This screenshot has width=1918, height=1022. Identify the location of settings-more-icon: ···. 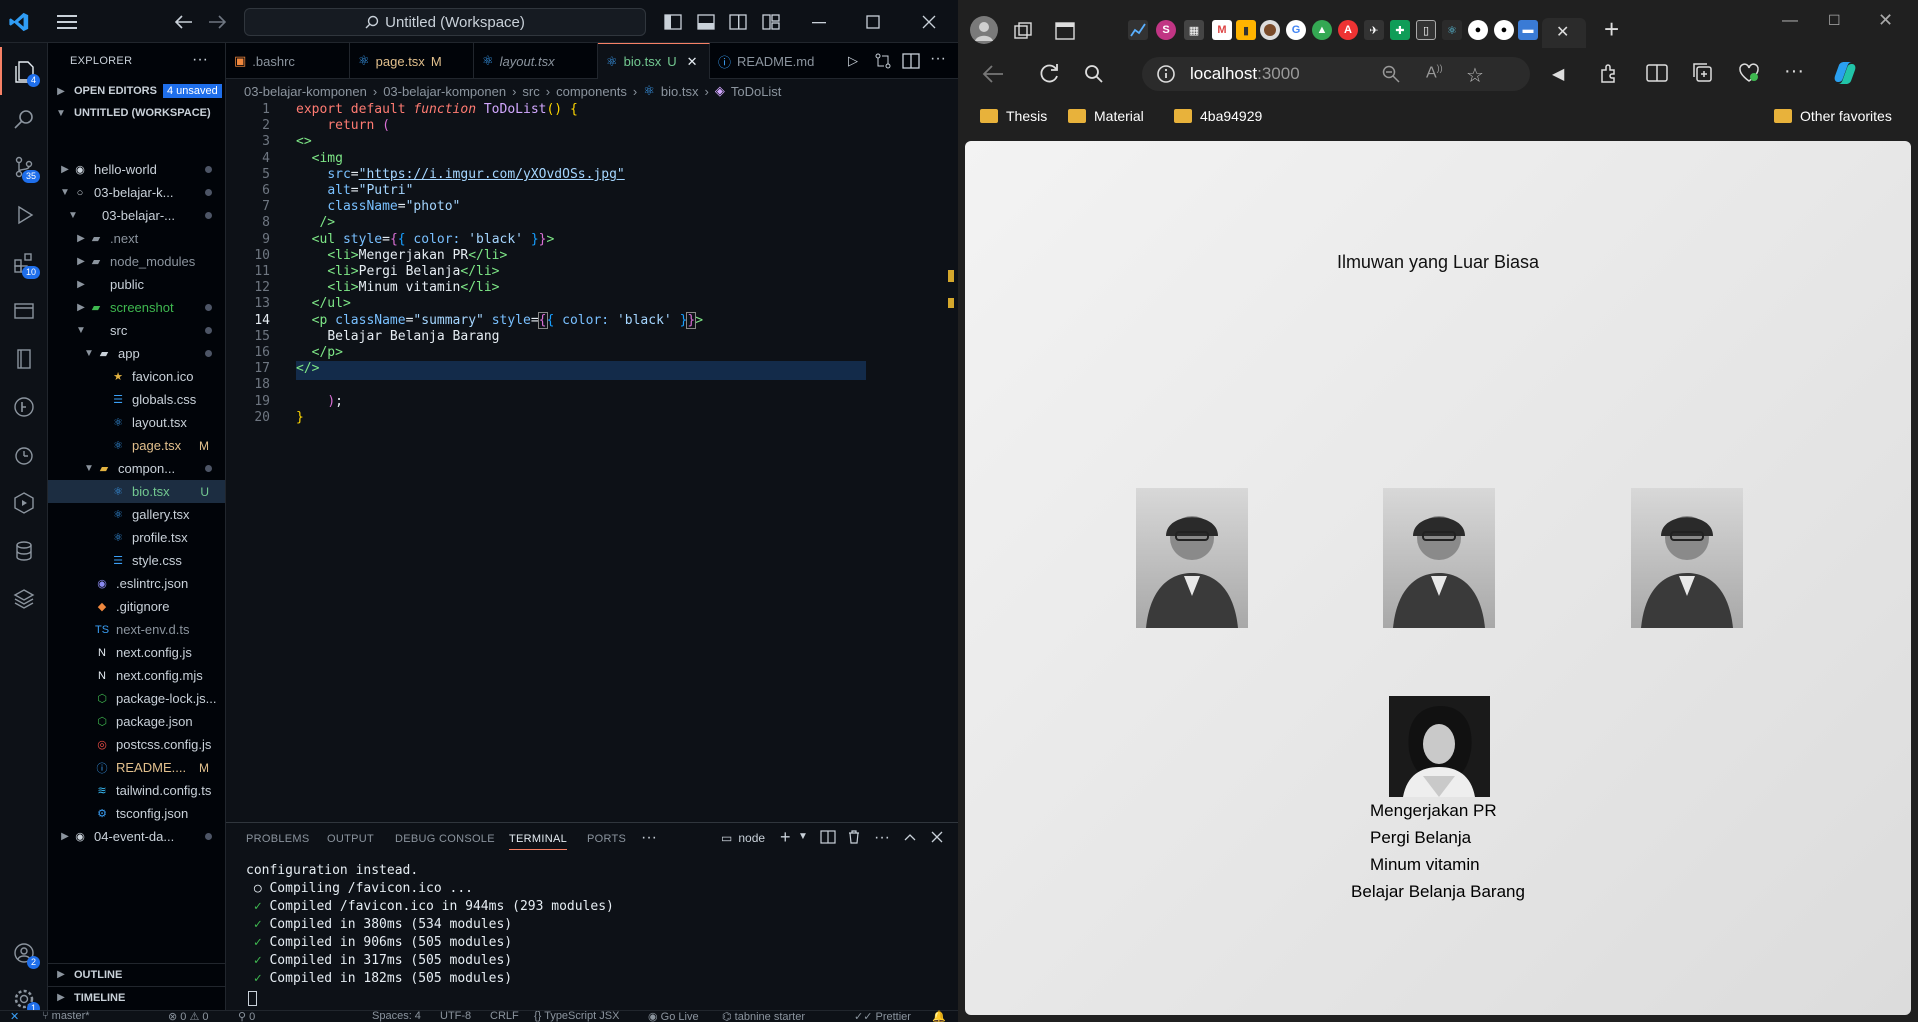
(1794, 71).